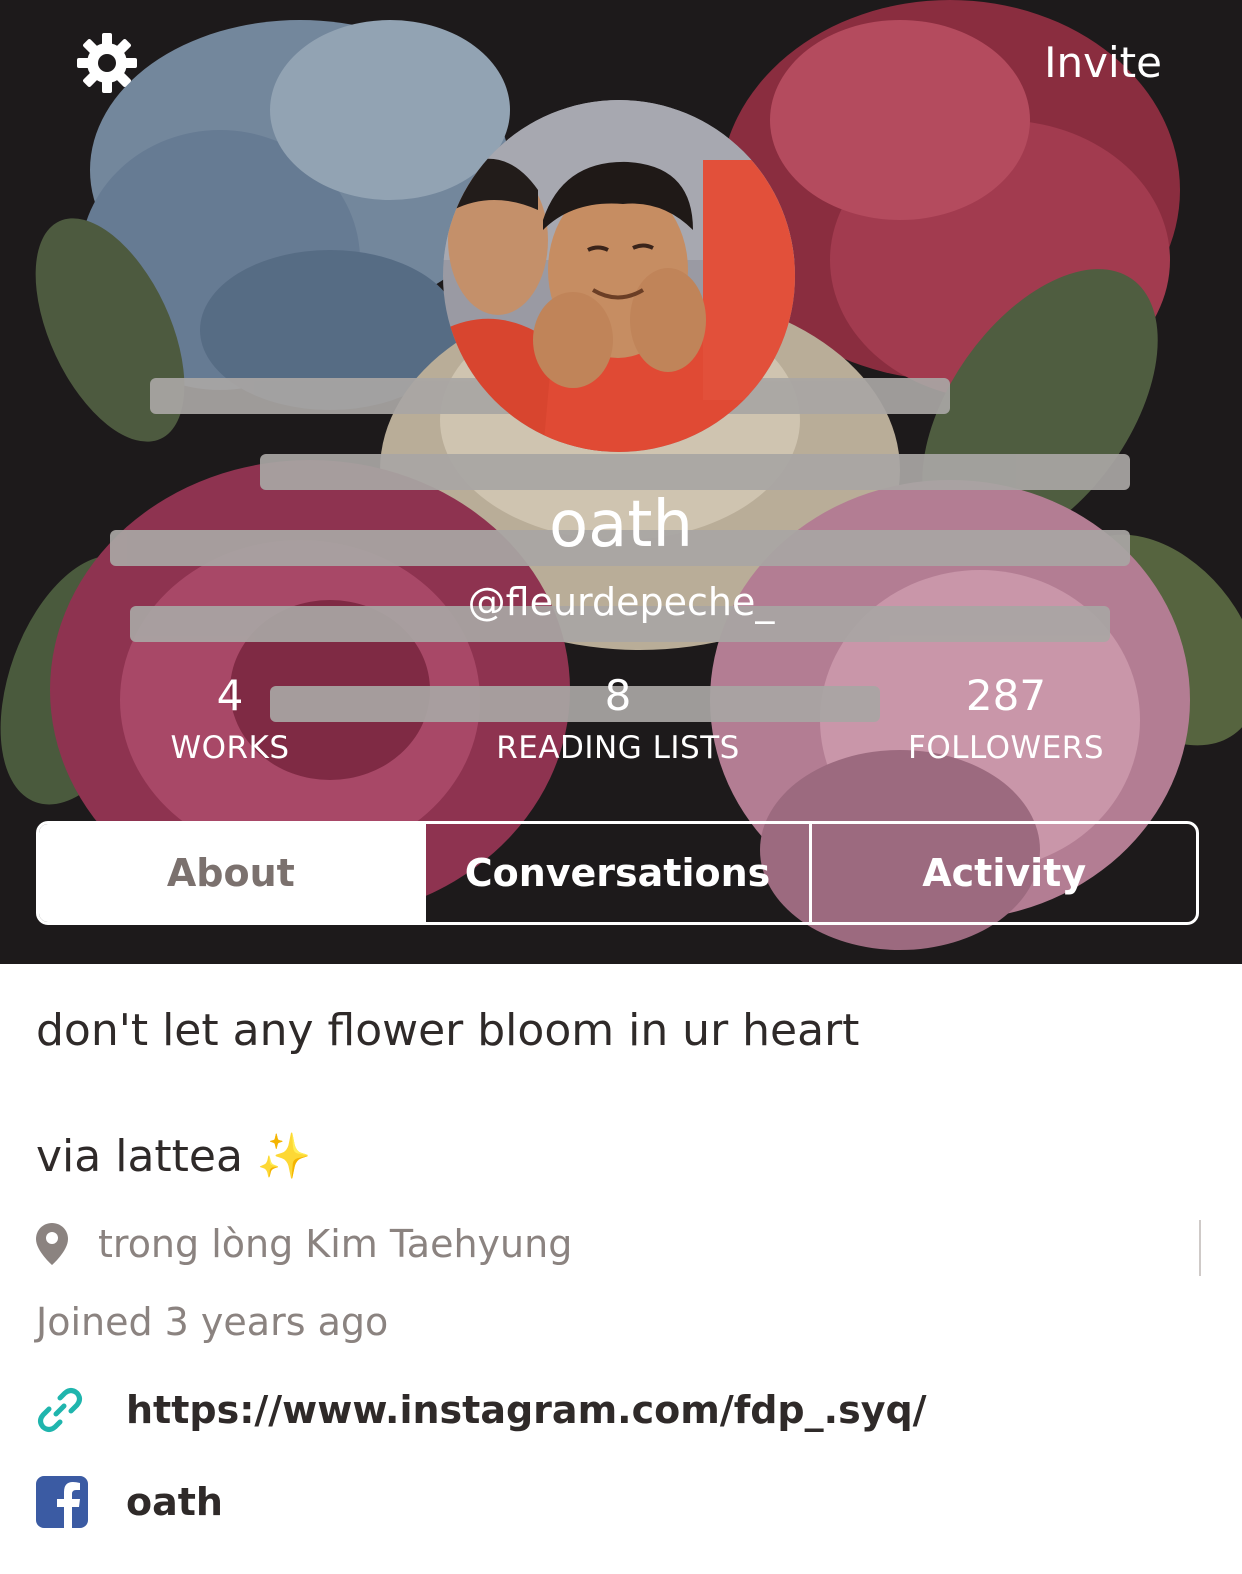 This screenshot has width=1242, height=1574. I want to click on tab-about: About, so click(231, 873).